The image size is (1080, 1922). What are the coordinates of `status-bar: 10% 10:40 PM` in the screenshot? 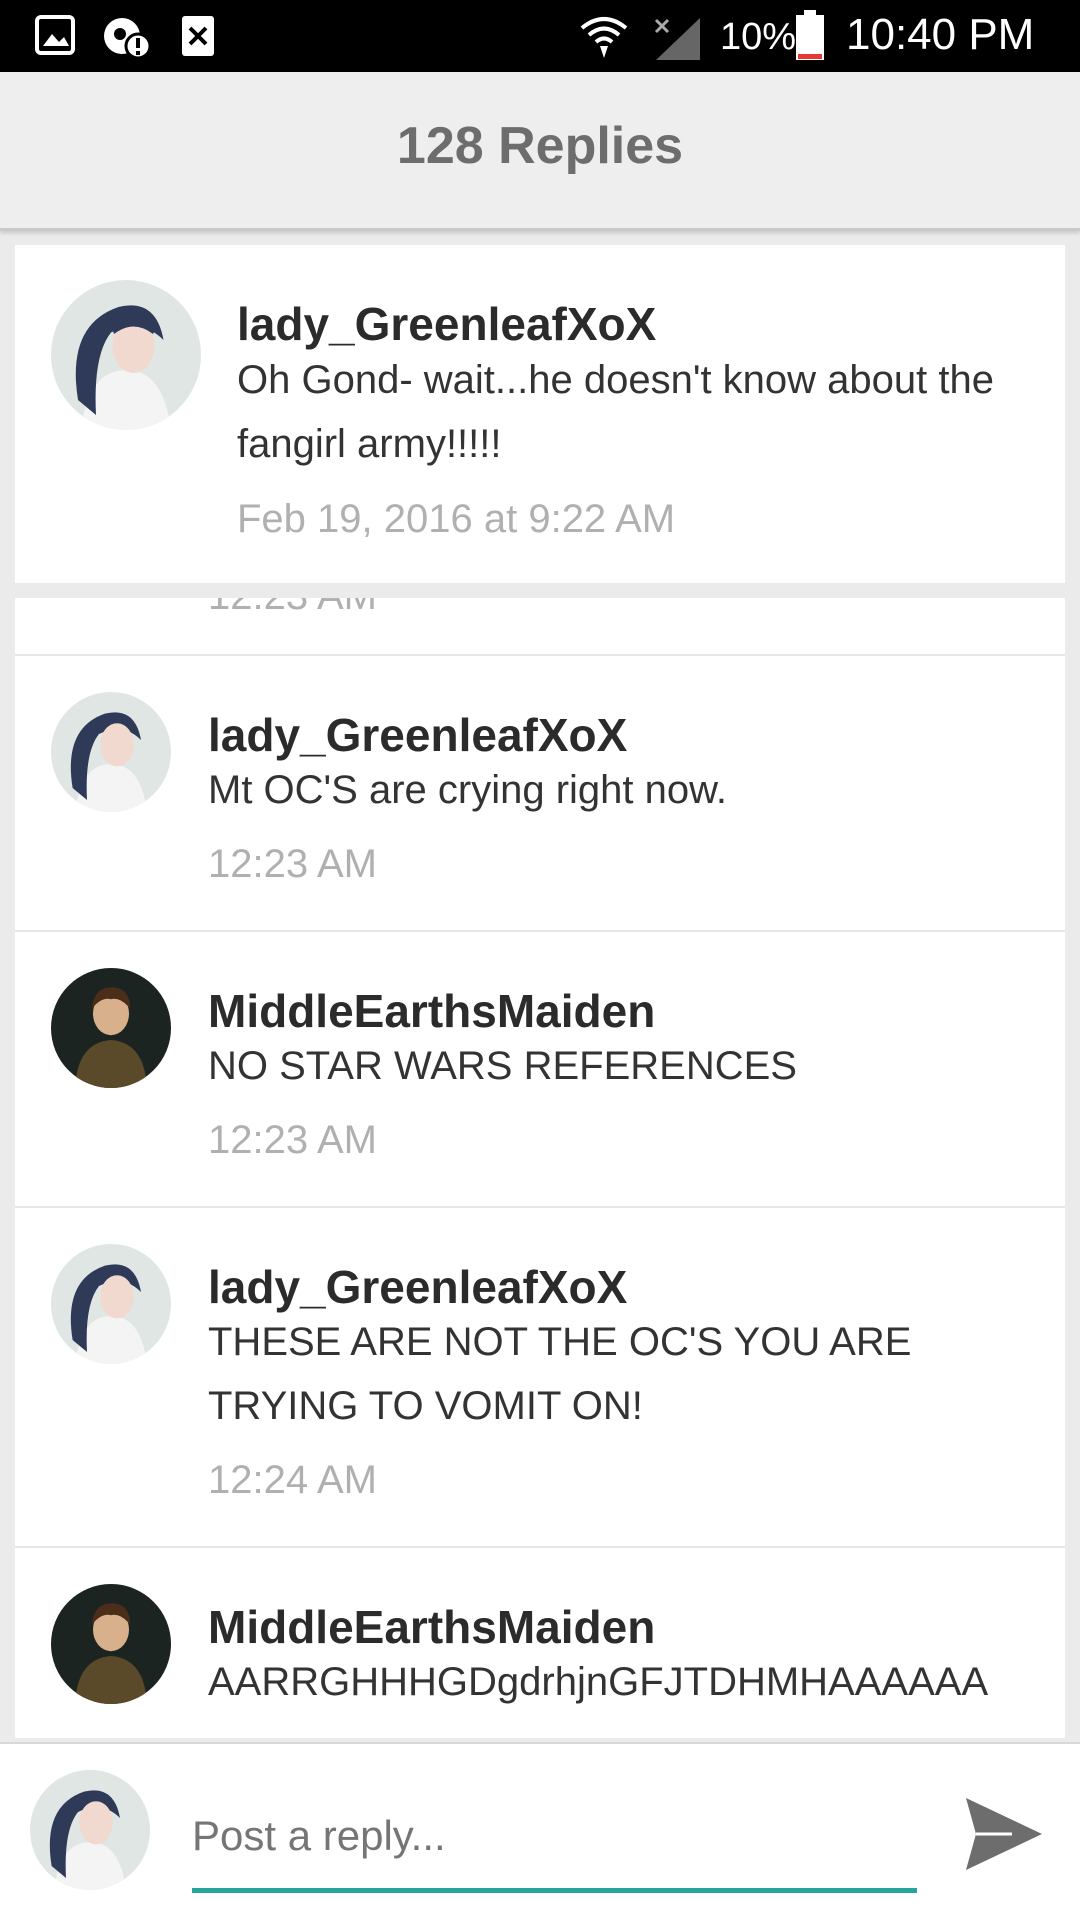 It's located at (540, 36).